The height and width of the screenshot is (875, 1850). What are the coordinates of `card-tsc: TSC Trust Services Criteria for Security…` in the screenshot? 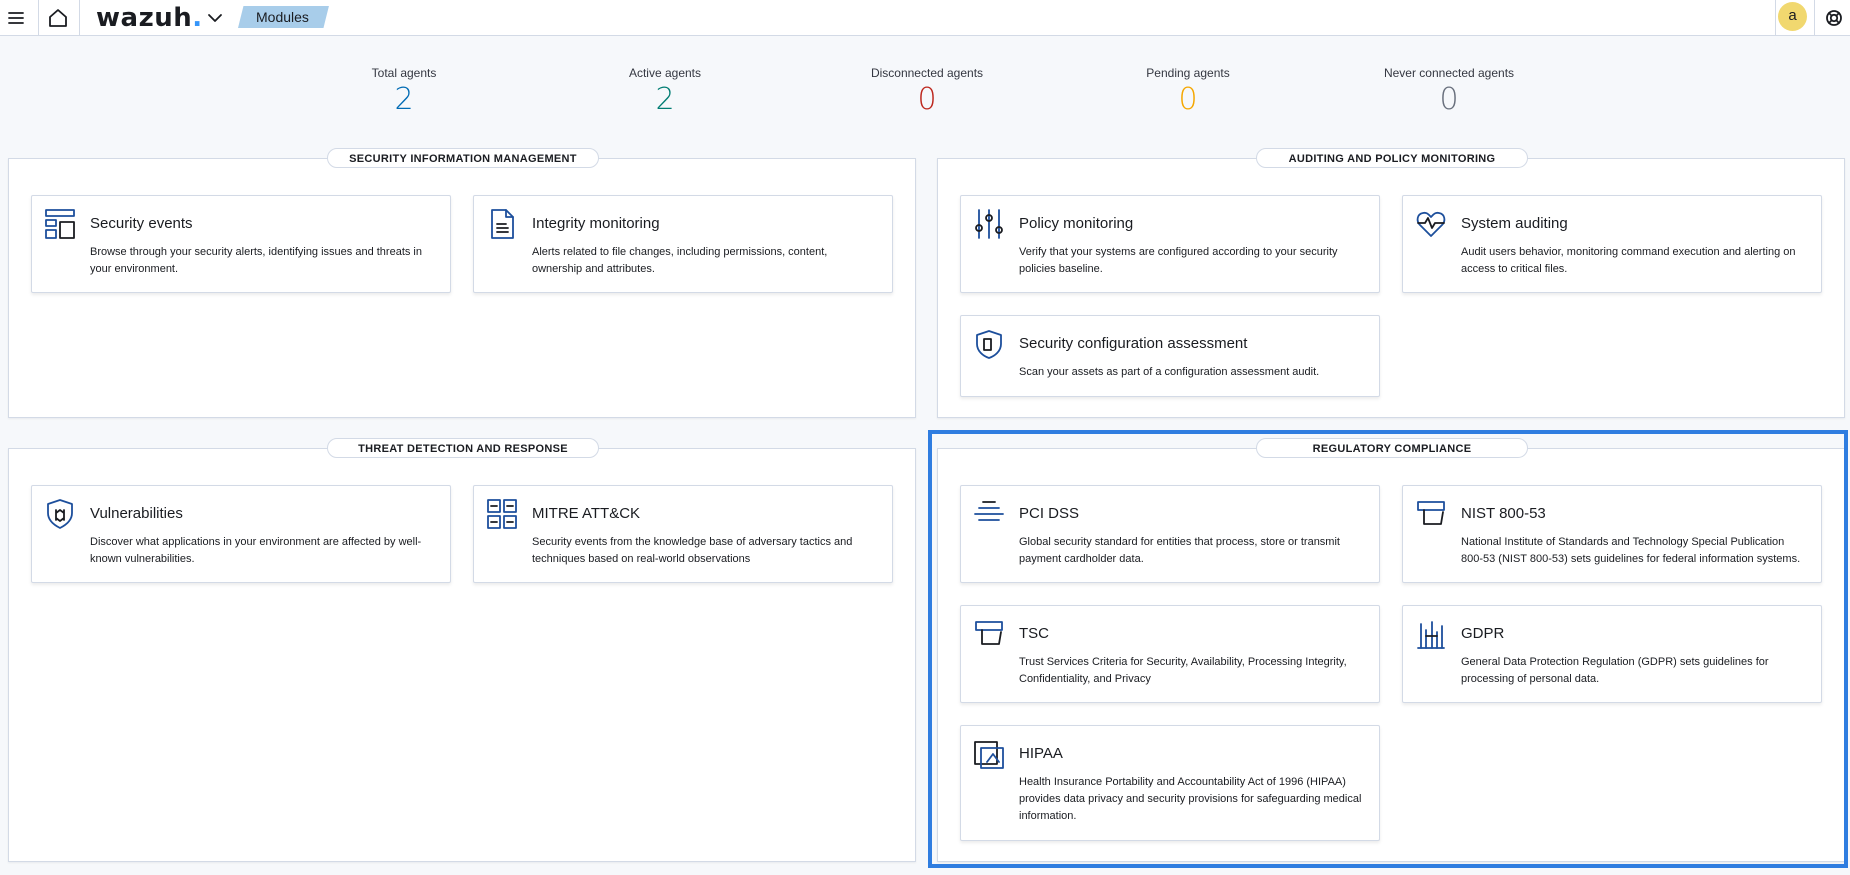 It's located at (1170, 654).